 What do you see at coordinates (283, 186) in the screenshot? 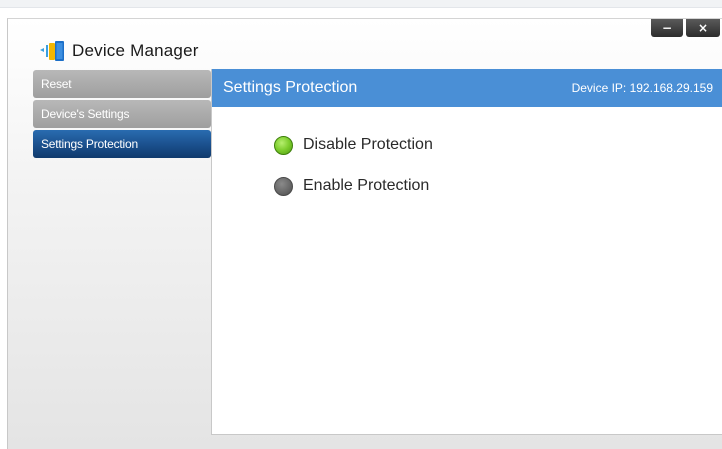
I see `radio-unselected-icon` at bounding box center [283, 186].